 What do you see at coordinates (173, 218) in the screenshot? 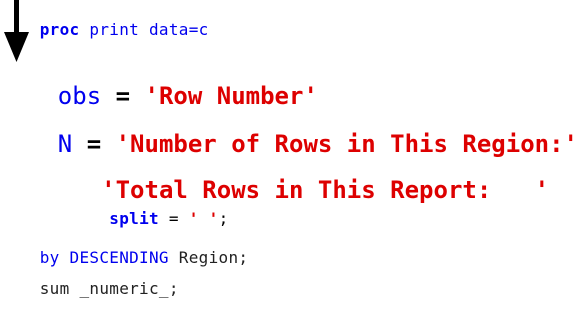
I see `split-equals: =` at bounding box center [173, 218].